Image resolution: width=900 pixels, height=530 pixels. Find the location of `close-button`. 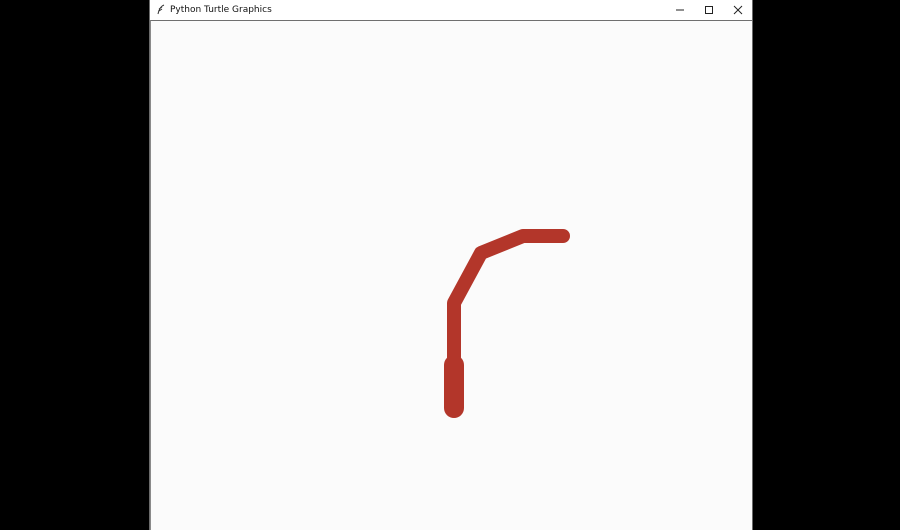

close-button is located at coordinates (737, 9).